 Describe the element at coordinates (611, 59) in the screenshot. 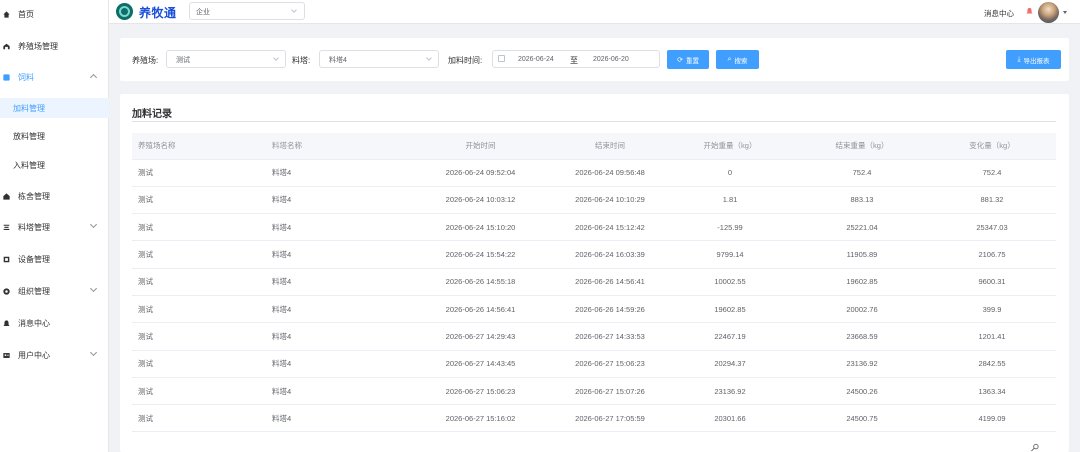

I see `date-end-input: 2026-06-20` at that location.